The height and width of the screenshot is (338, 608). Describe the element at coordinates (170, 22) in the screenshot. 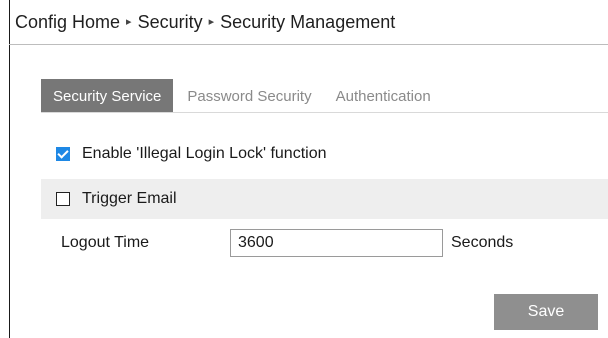

I see `breadcrumb-item-security: Security` at that location.